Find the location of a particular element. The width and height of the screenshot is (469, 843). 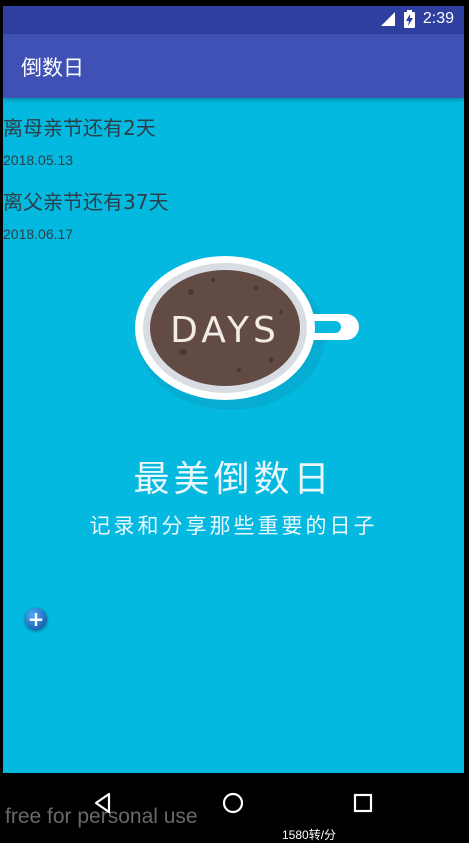

hero-subtitle: 记录和分享那些重要的日子 is located at coordinates (233, 526).